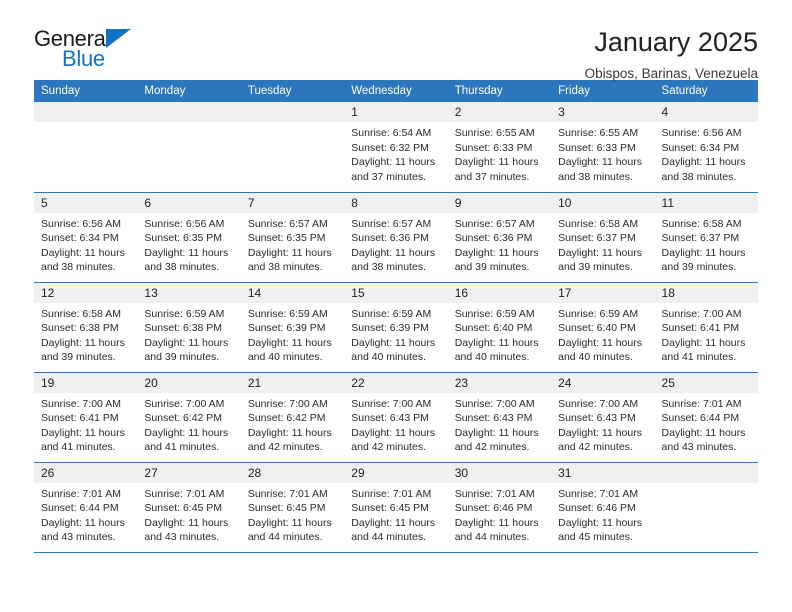 The height and width of the screenshot is (612, 792). What do you see at coordinates (706, 112) in the screenshot?
I see `day-number: 4` at bounding box center [706, 112].